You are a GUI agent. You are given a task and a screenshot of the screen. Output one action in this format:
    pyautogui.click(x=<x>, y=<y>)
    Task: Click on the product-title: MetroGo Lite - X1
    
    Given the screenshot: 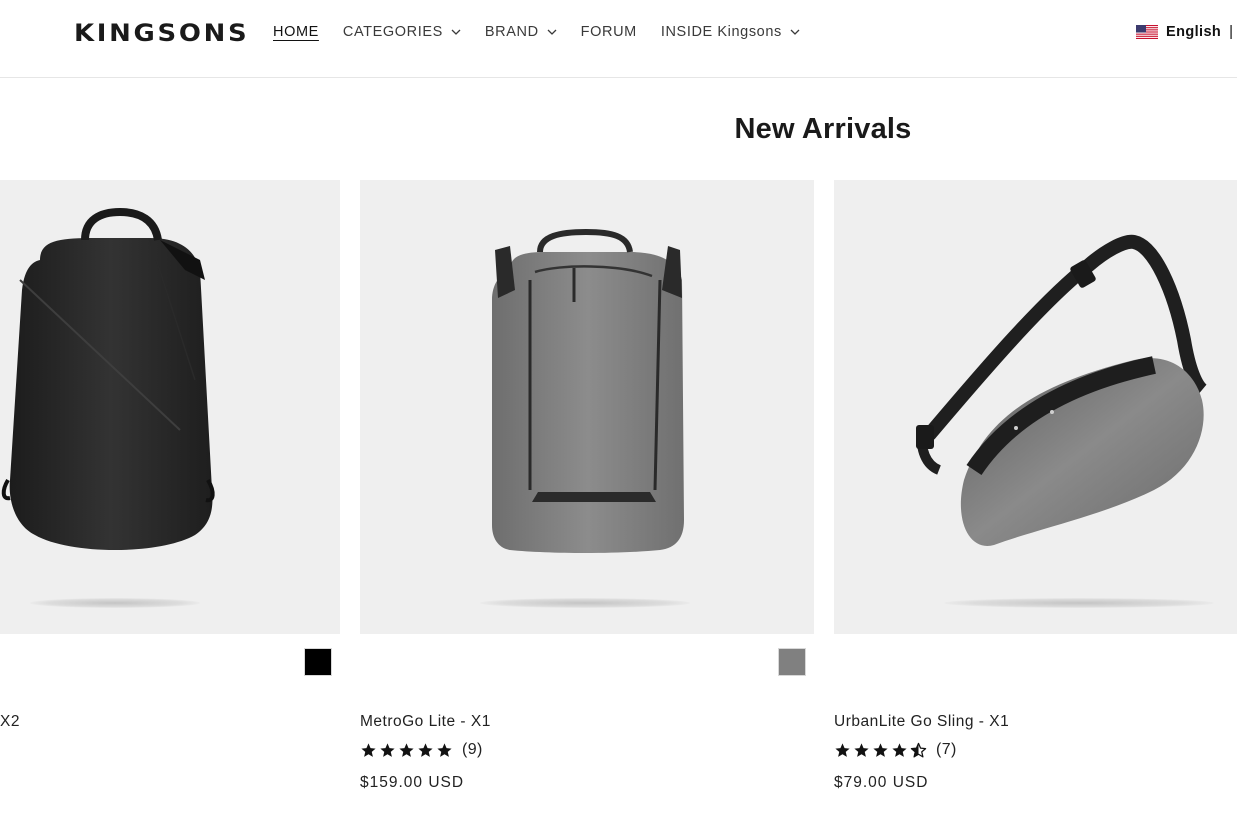 What is the action you would take?
    pyautogui.click(x=425, y=722)
    